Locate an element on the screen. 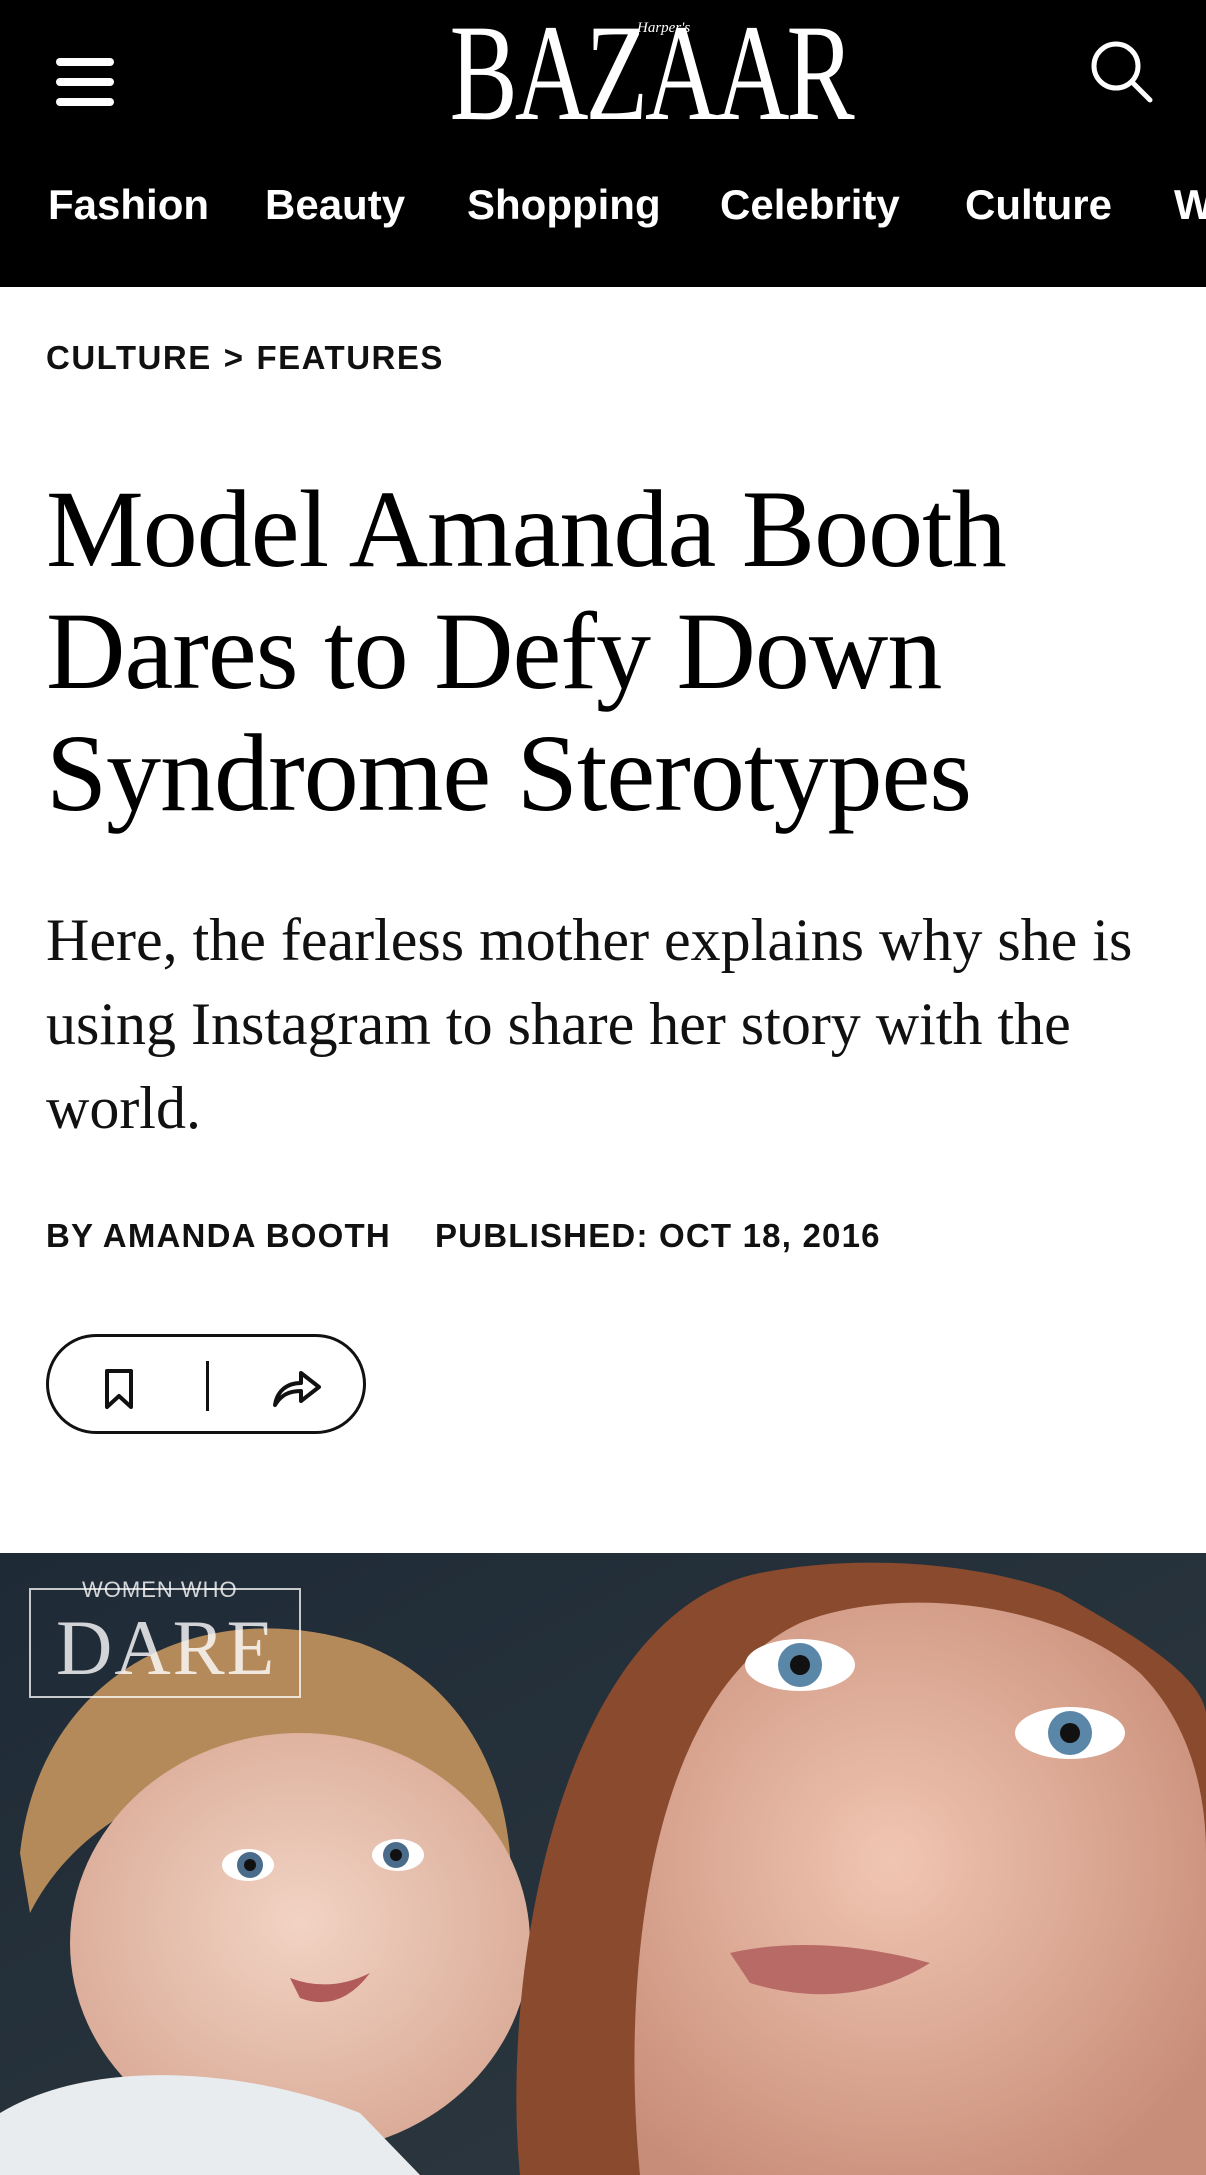 This screenshot has height=2175, width=1206. nav-item-fashion: Fashion is located at coordinates (128, 205).